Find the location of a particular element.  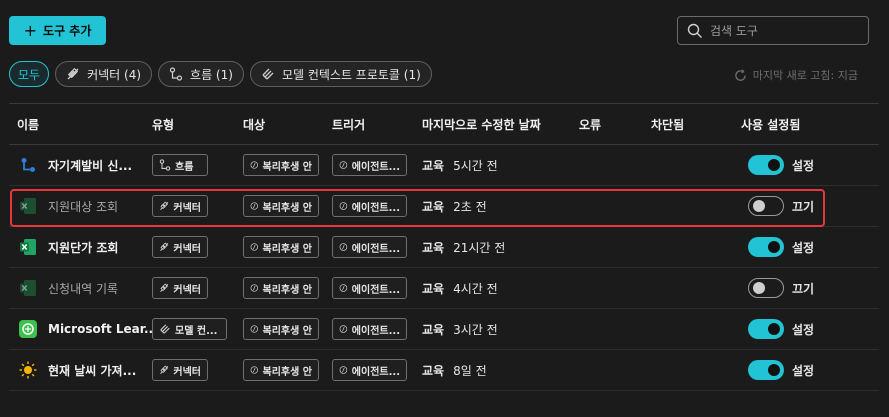

add-tool-label: 도구 추가 is located at coordinates (67, 31).